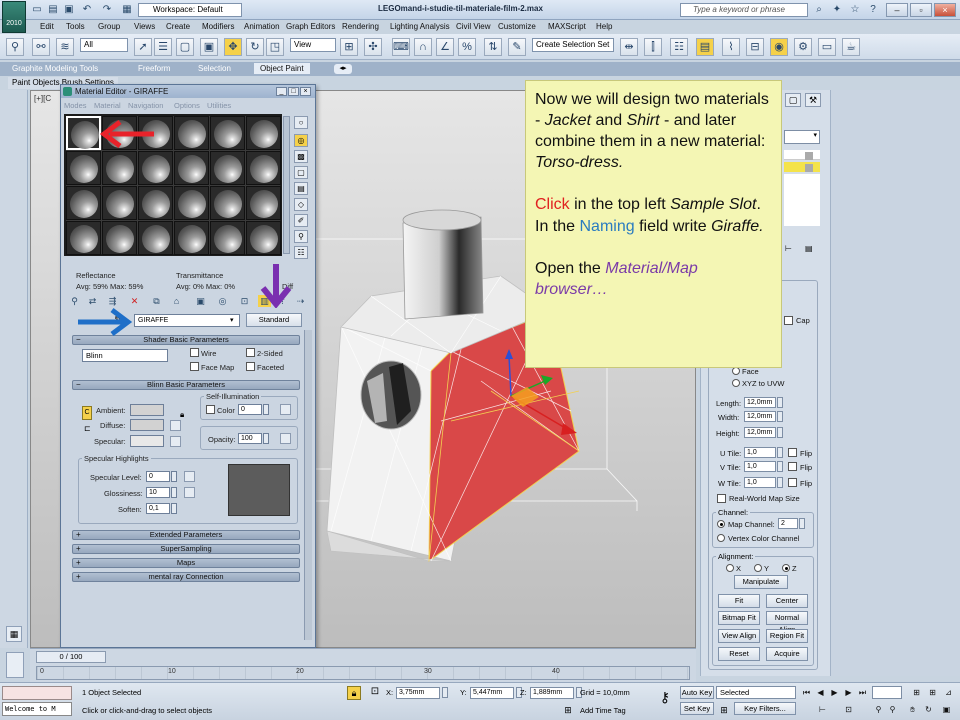  Describe the element at coordinates (15, 47) in the screenshot. I see `link-icon: ⚲` at that location.